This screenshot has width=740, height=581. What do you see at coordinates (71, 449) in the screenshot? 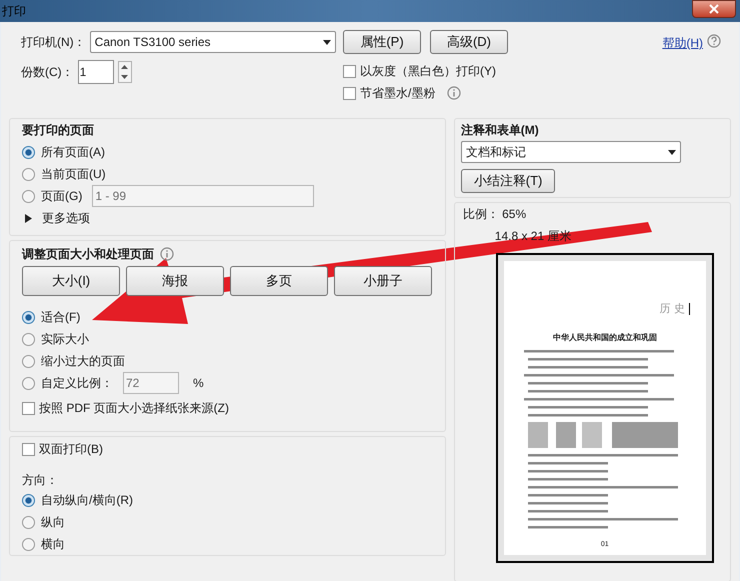
I see `option-label: 双面打印(B)` at bounding box center [71, 449].